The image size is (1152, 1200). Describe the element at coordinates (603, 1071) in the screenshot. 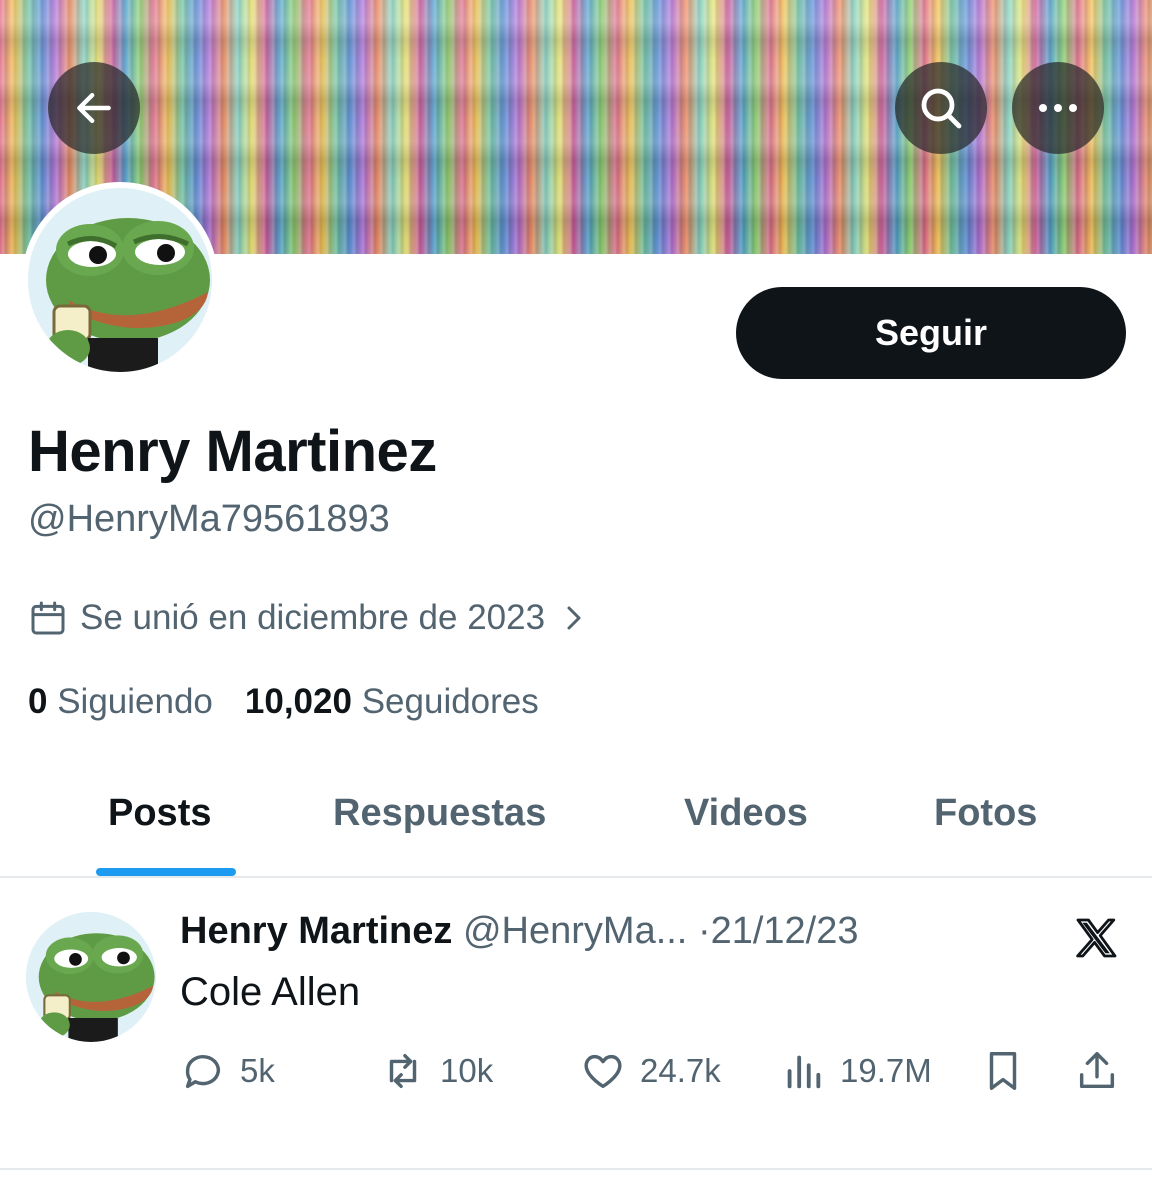

I see `heart-icon` at that location.